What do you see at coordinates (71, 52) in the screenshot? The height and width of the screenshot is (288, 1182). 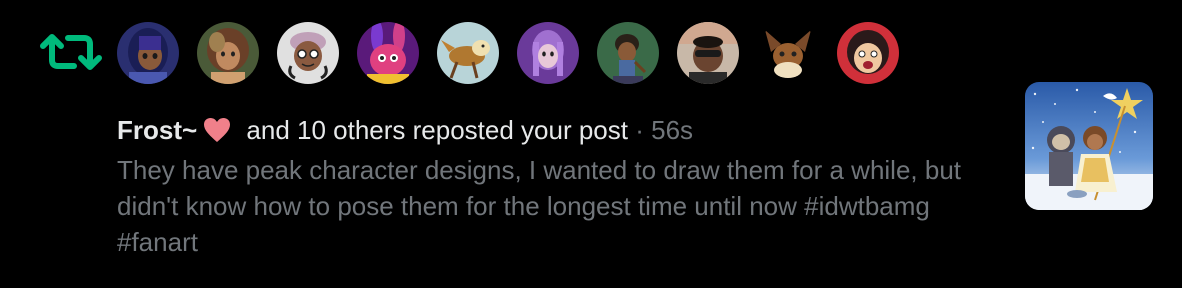 I see `repost-icon` at bounding box center [71, 52].